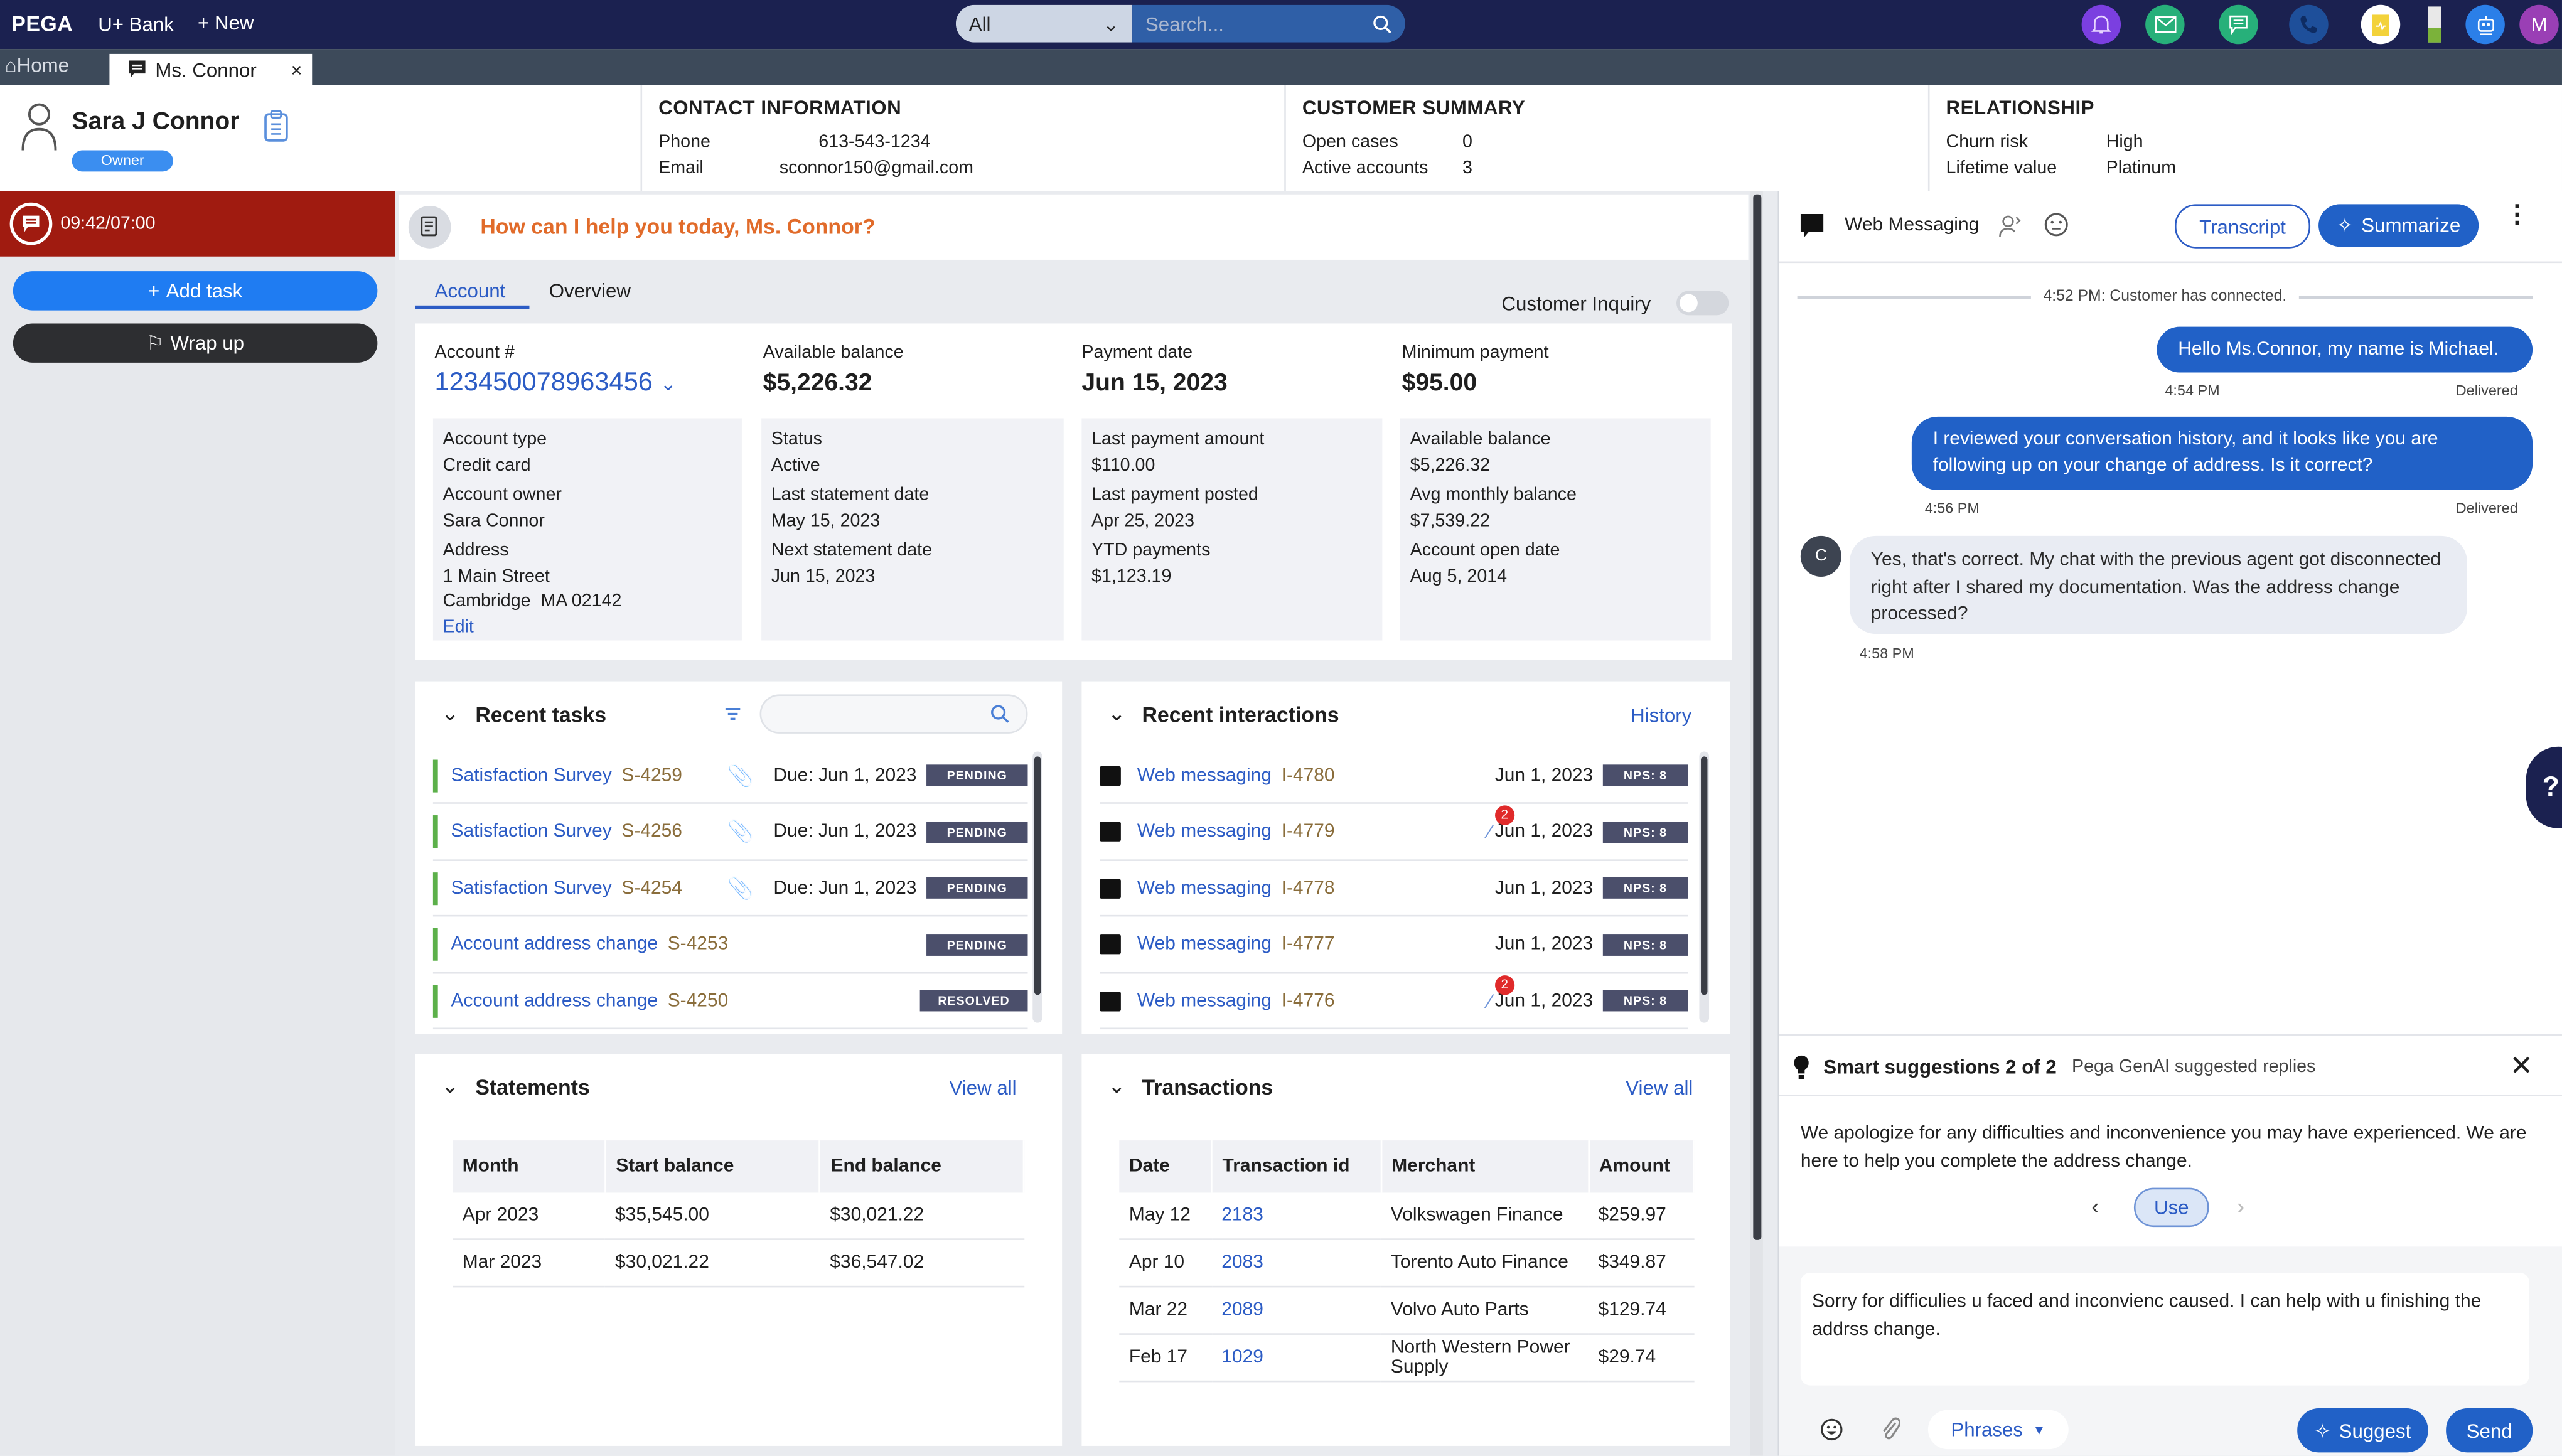  I want to click on tab-account: Account, so click(469, 290).